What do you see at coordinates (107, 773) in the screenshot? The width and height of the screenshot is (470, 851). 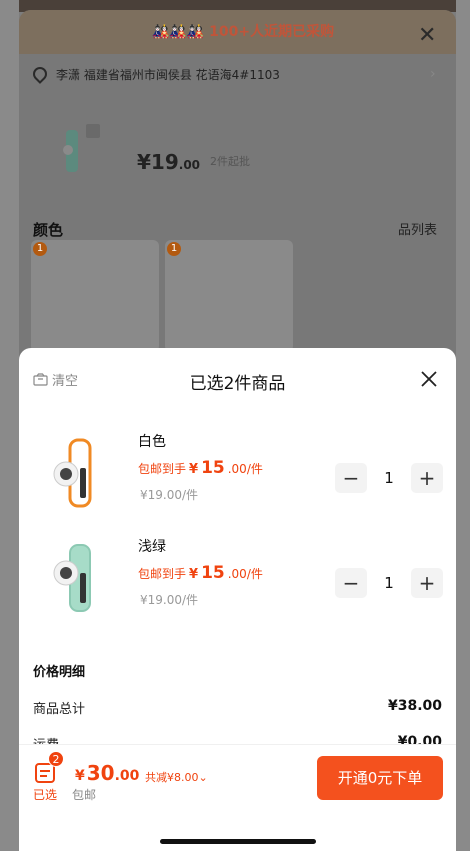 I see `total-price: ¥30.00` at bounding box center [107, 773].